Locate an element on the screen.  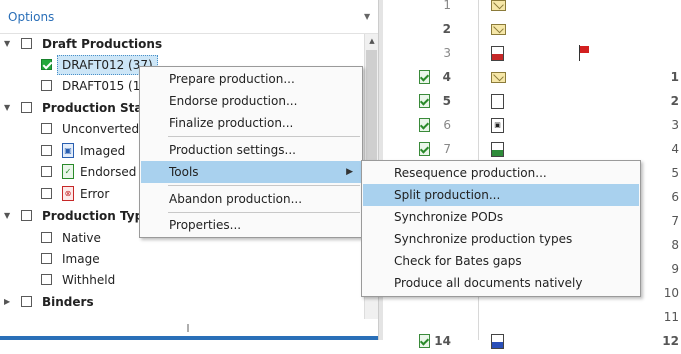
bottom-accent-bar is located at coordinates (189, 338).